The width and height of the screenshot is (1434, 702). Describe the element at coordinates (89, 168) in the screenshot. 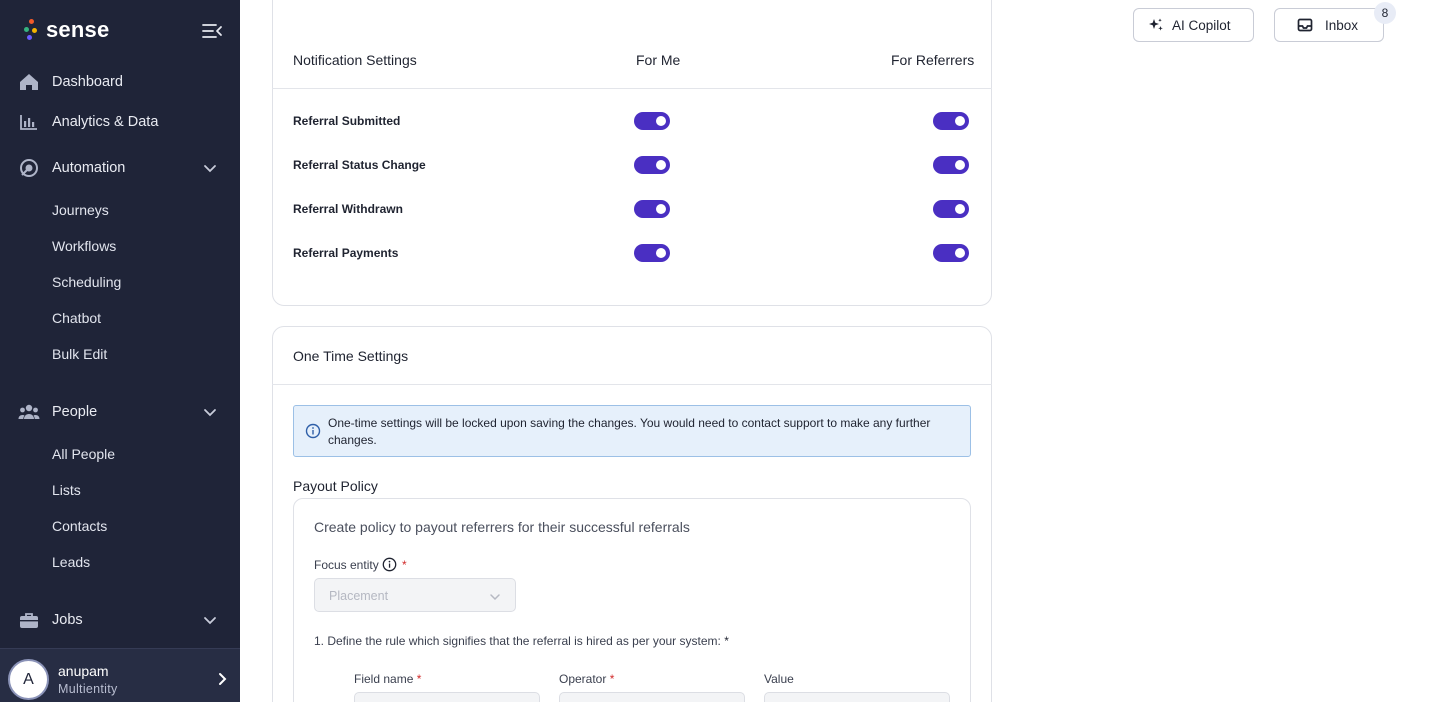

I see `nav-automation-label: Automation` at that location.